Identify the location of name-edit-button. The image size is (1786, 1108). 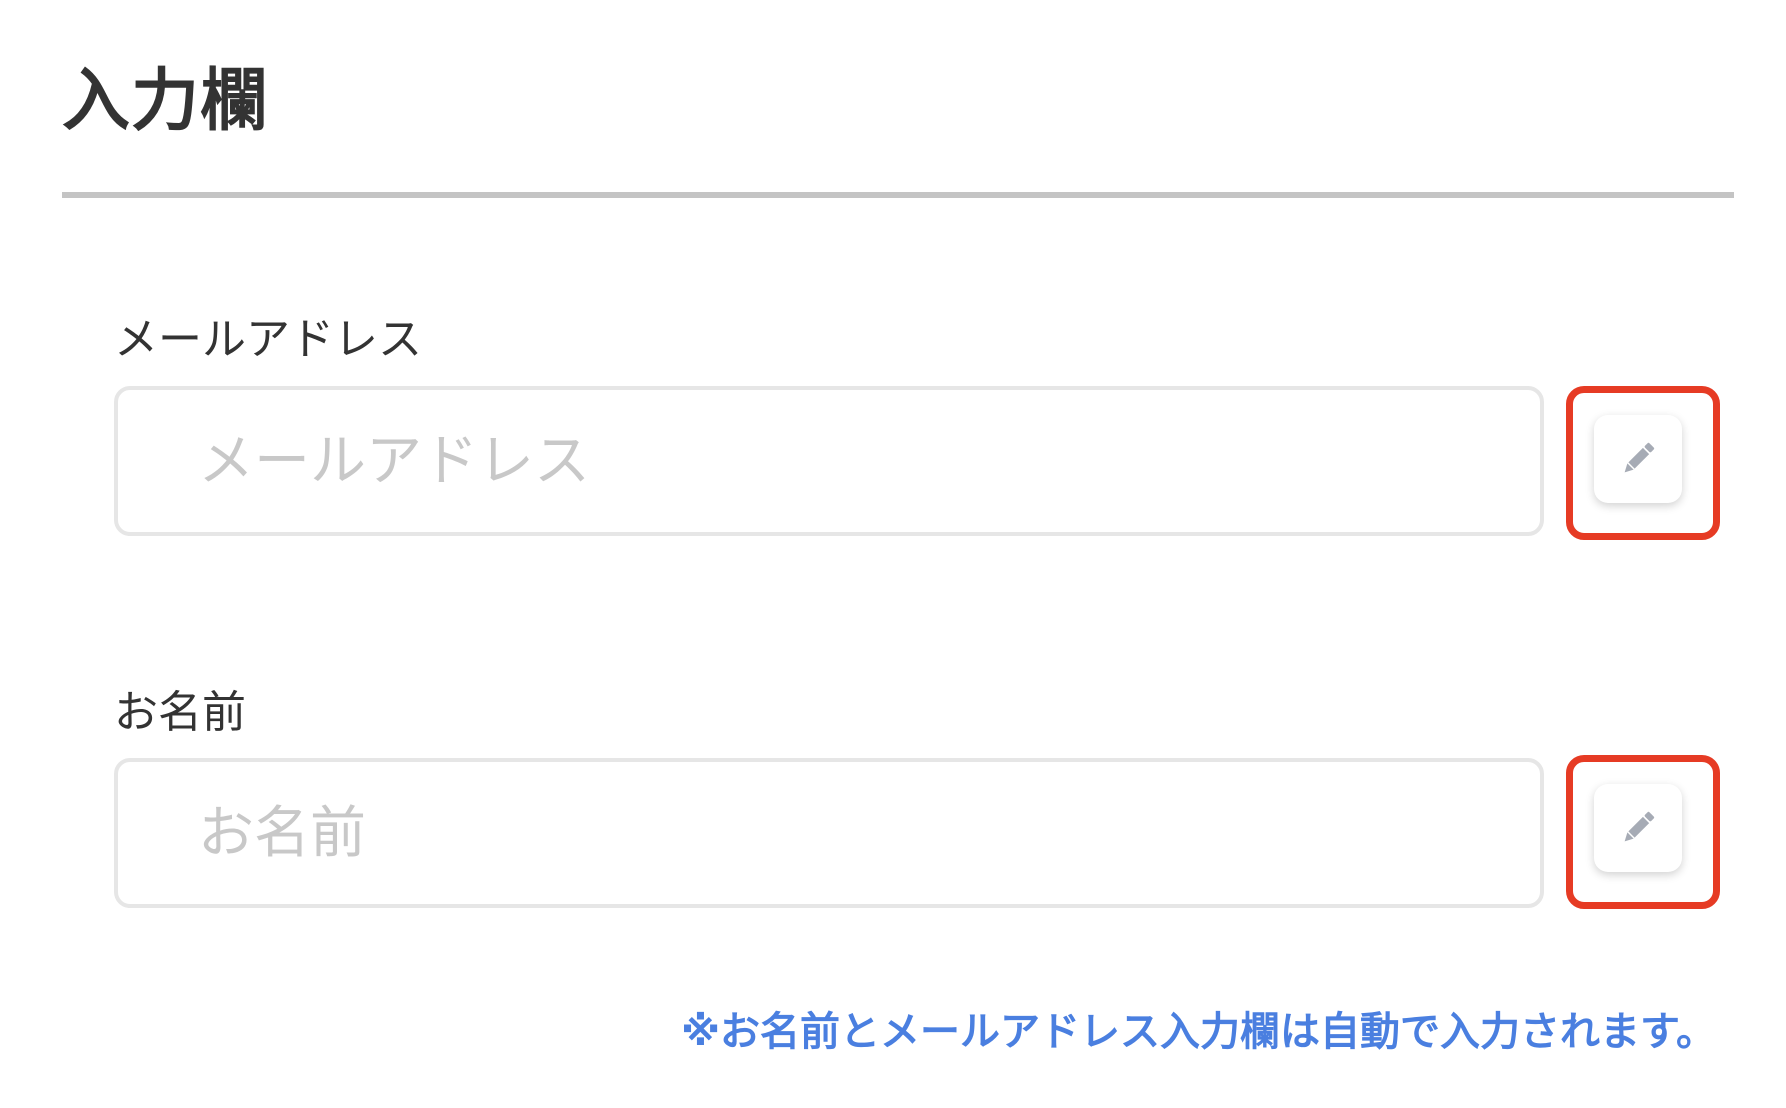
(1638, 828).